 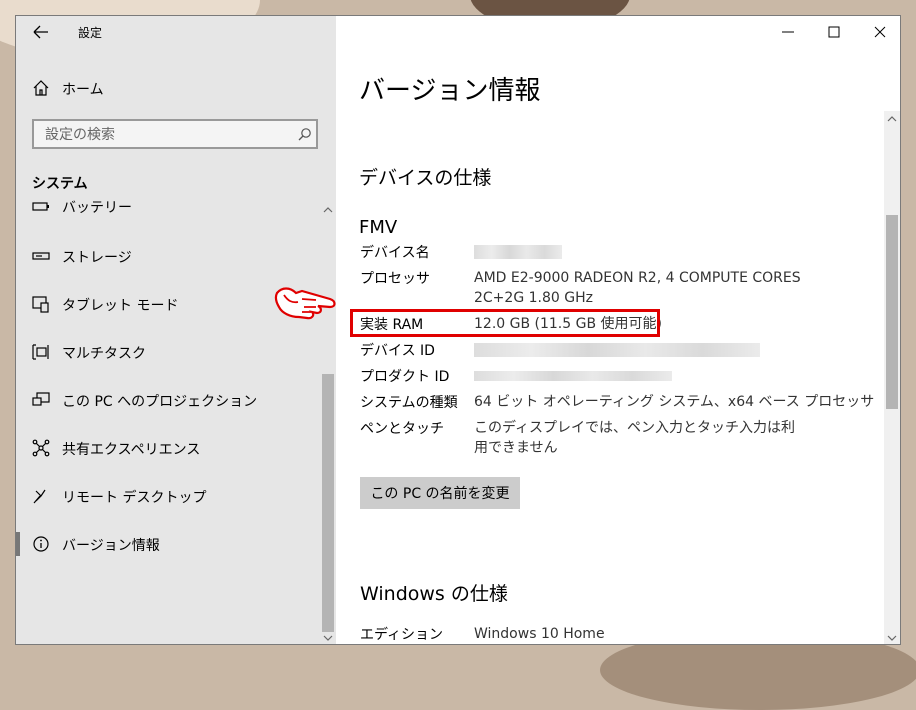 I want to click on home-icon, so click(x=41, y=88).